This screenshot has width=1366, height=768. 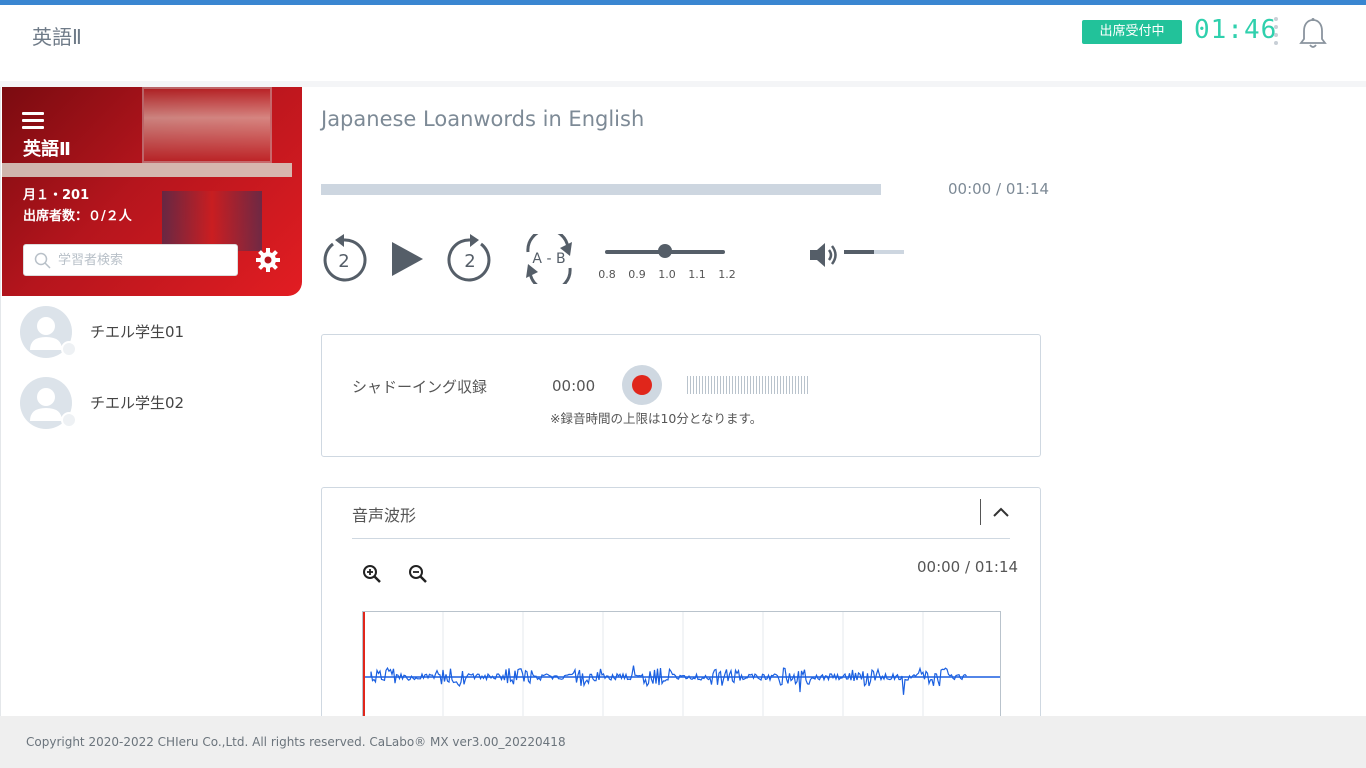 What do you see at coordinates (207, 125) in the screenshot?
I see `card-background-image` at bounding box center [207, 125].